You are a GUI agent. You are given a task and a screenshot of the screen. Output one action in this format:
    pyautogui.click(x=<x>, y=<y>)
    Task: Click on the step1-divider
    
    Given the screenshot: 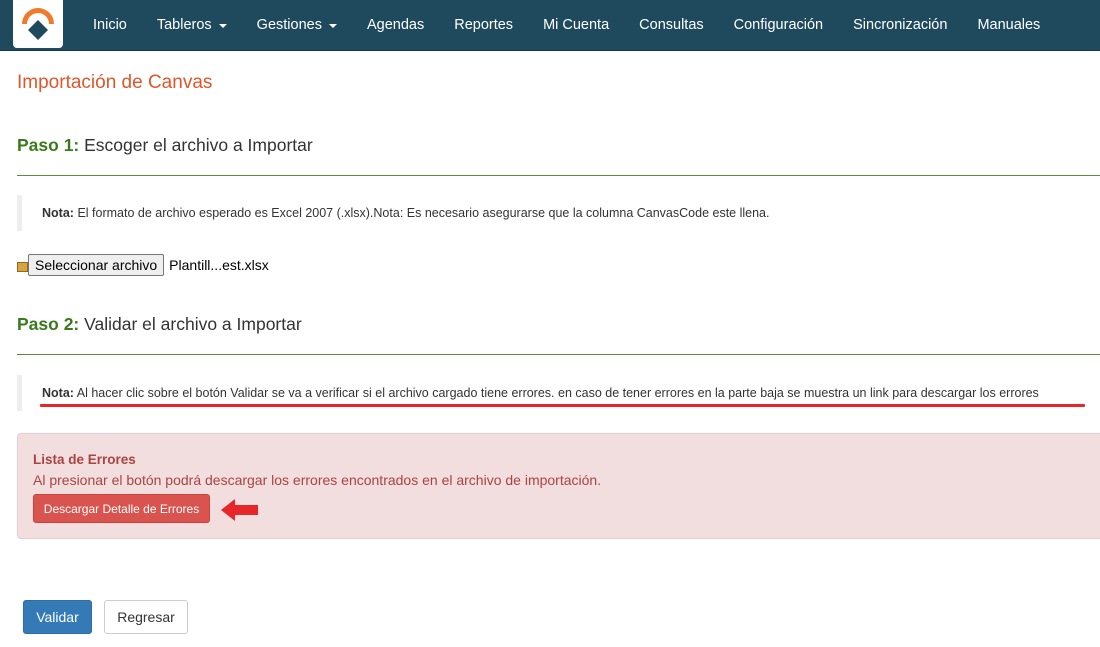 What is the action you would take?
    pyautogui.click(x=558, y=175)
    